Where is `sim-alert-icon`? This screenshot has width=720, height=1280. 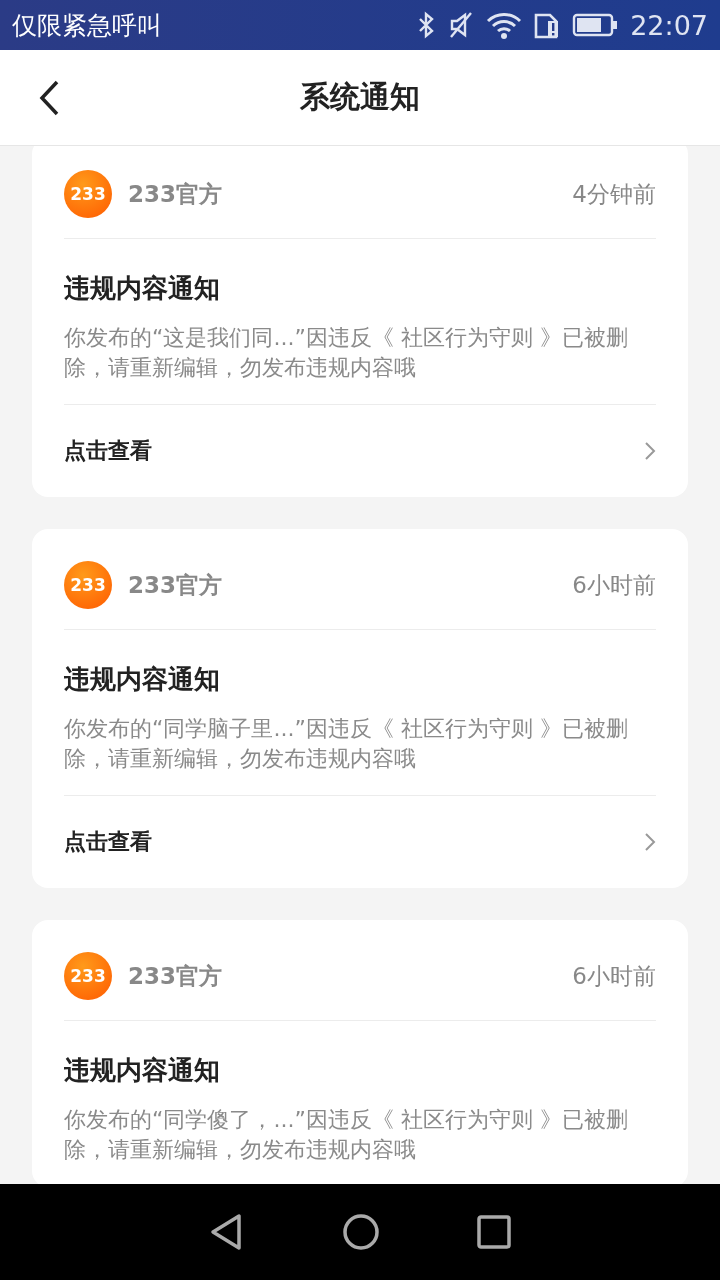
sim-alert-icon is located at coordinates (547, 25).